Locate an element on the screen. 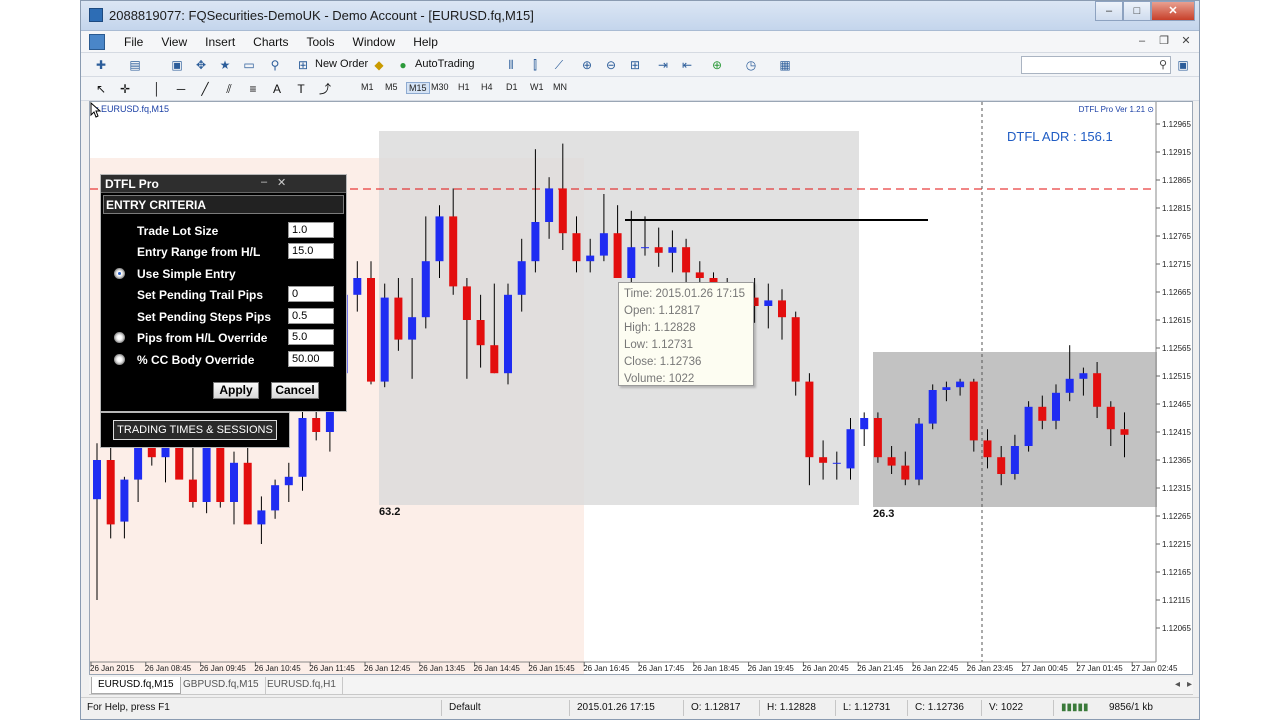 The width and height of the screenshot is (1280, 720). auto-scroll-icon: ⇥ is located at coordinates (663, 65).